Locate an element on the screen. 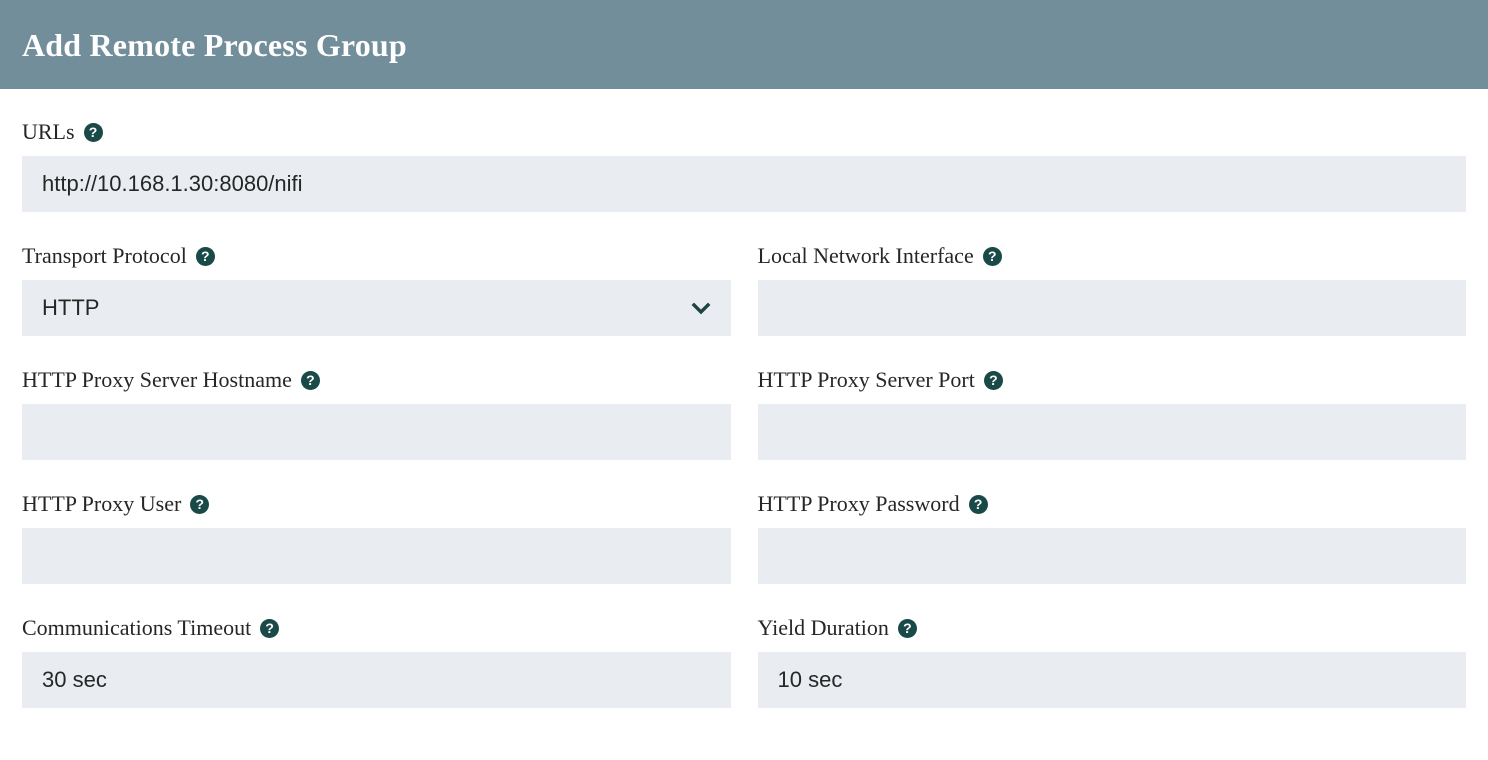 This screenshot has height=760, width=1488. select-transport_protocol: HTTP is located at coordinates (376, 308).